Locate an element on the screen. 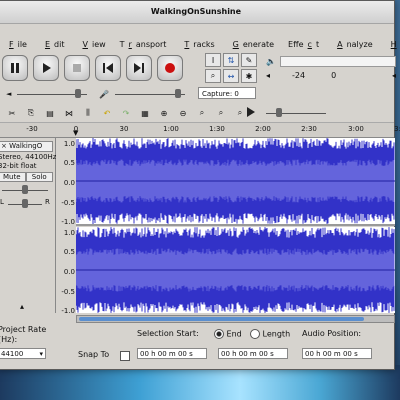 This screenshot has width=400, height=400. project-rate-label-hz: (Hz): is located at coordinates (9, 339).